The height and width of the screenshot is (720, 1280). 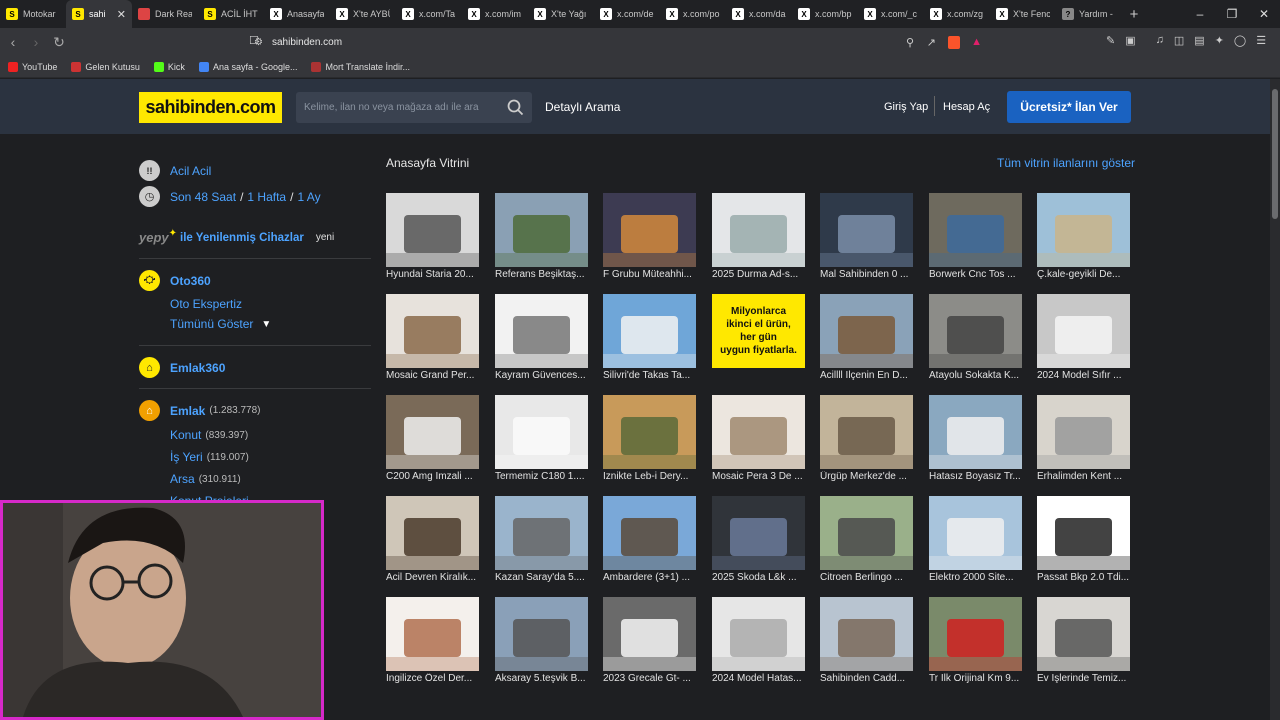 I want to click on music-icon: ♫, so click(x=1160, y=40).